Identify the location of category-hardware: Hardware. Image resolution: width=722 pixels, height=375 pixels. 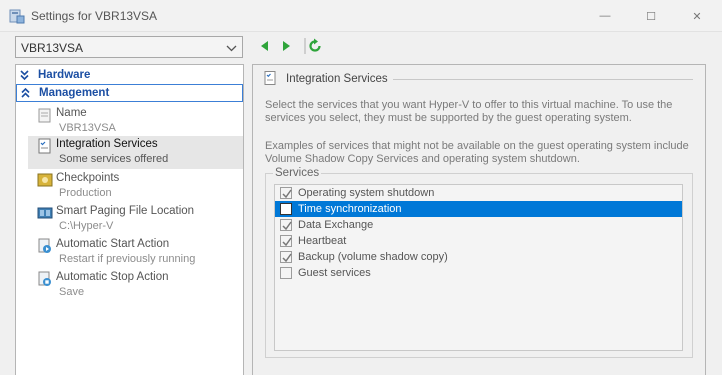
(129, 75).